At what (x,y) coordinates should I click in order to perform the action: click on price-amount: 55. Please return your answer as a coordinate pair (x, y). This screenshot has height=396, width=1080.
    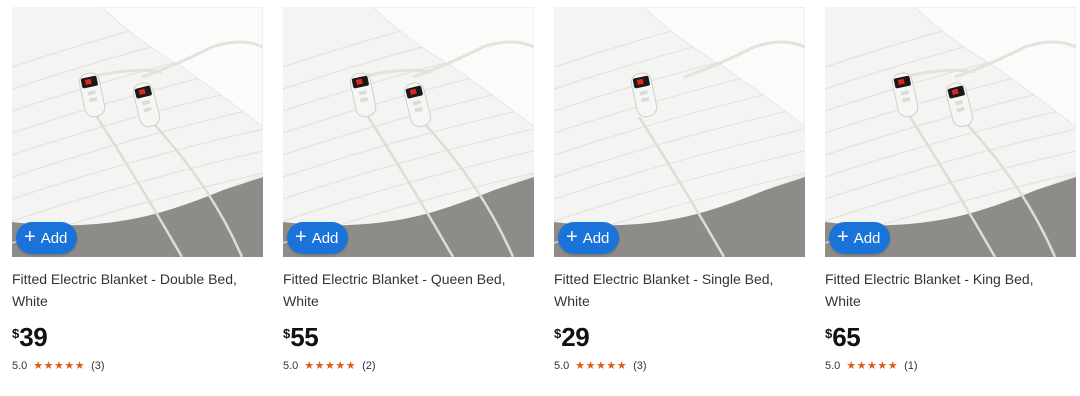
    Looking at the image, I should click on (304, 337).